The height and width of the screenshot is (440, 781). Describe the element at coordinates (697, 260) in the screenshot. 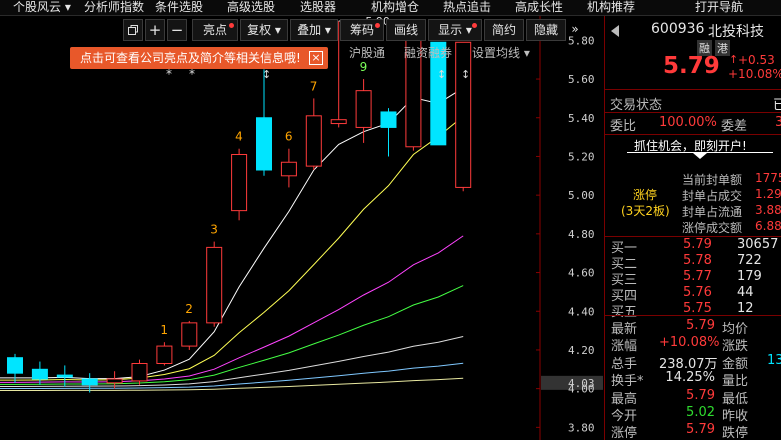

I see `buy-level-price: 5.78` at that location.